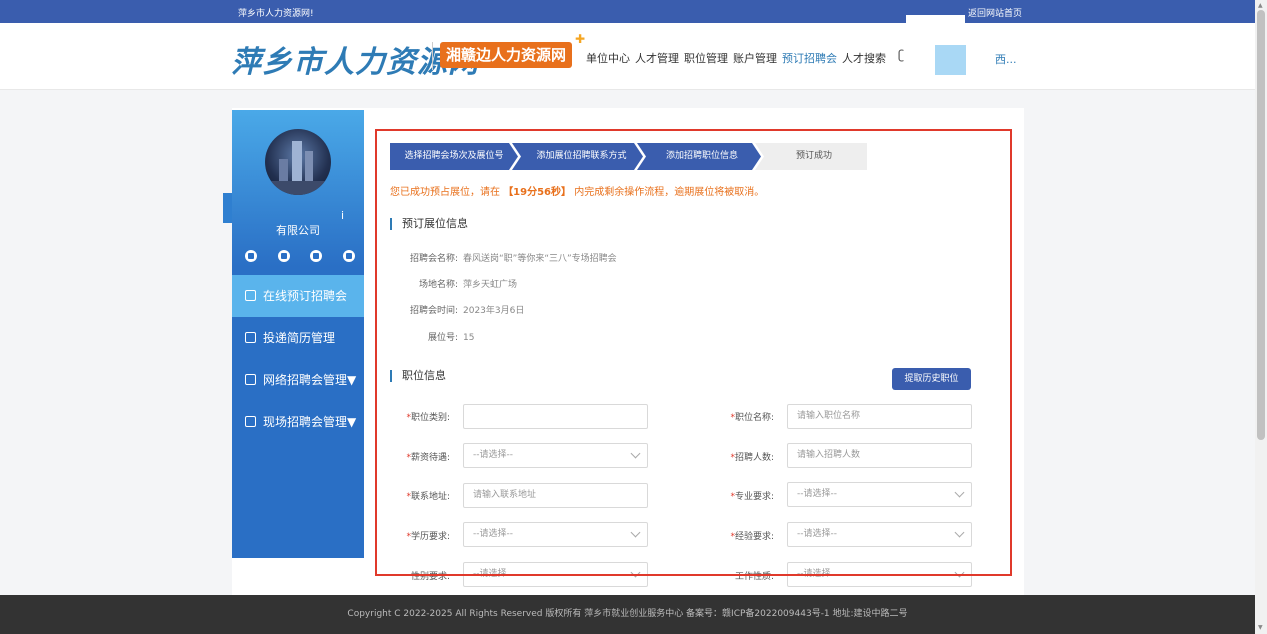  I want to click on sidebar-item-resume-management: 投递简历管理, so click(298, 338).